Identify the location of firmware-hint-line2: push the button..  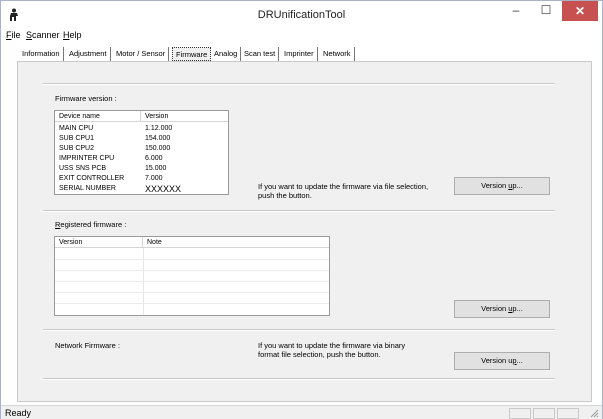
(285, 195).